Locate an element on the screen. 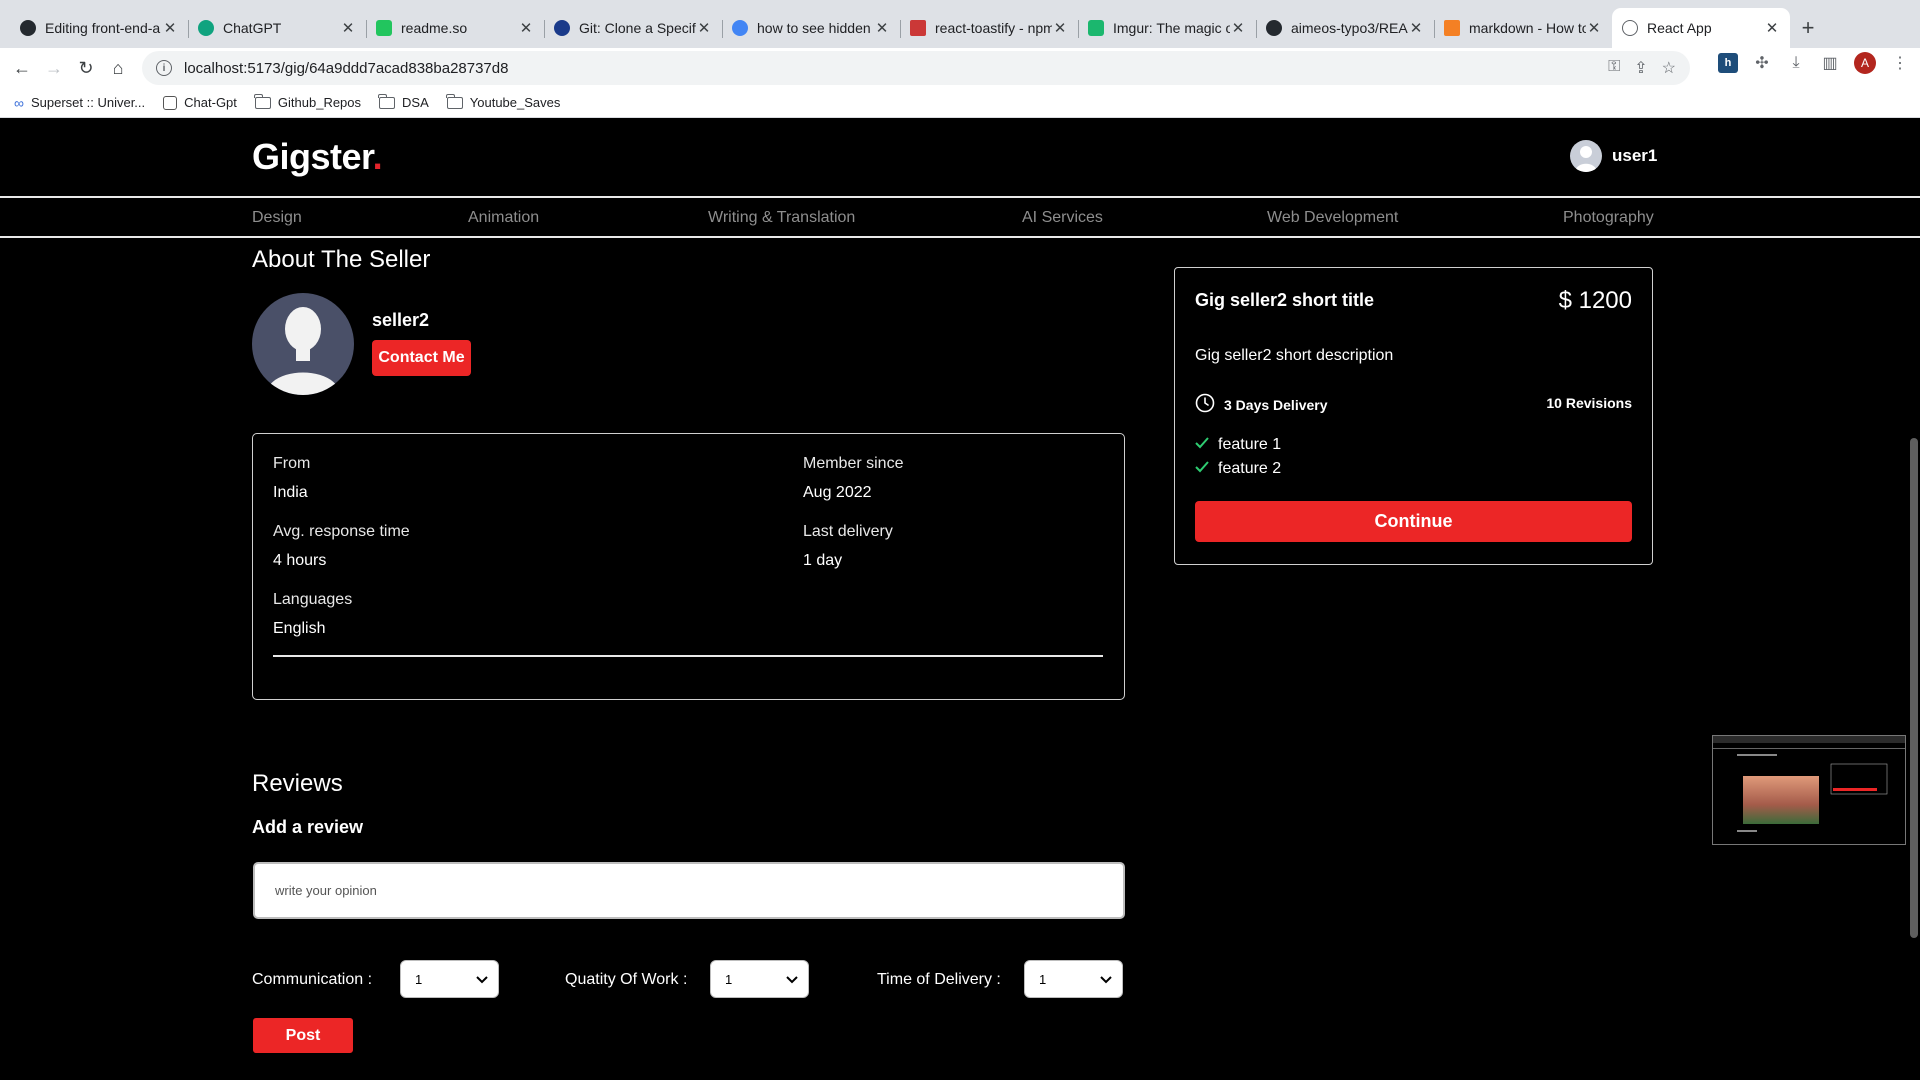  gig-title: Gig seller2 short title is located at coordinates (1285, 300).